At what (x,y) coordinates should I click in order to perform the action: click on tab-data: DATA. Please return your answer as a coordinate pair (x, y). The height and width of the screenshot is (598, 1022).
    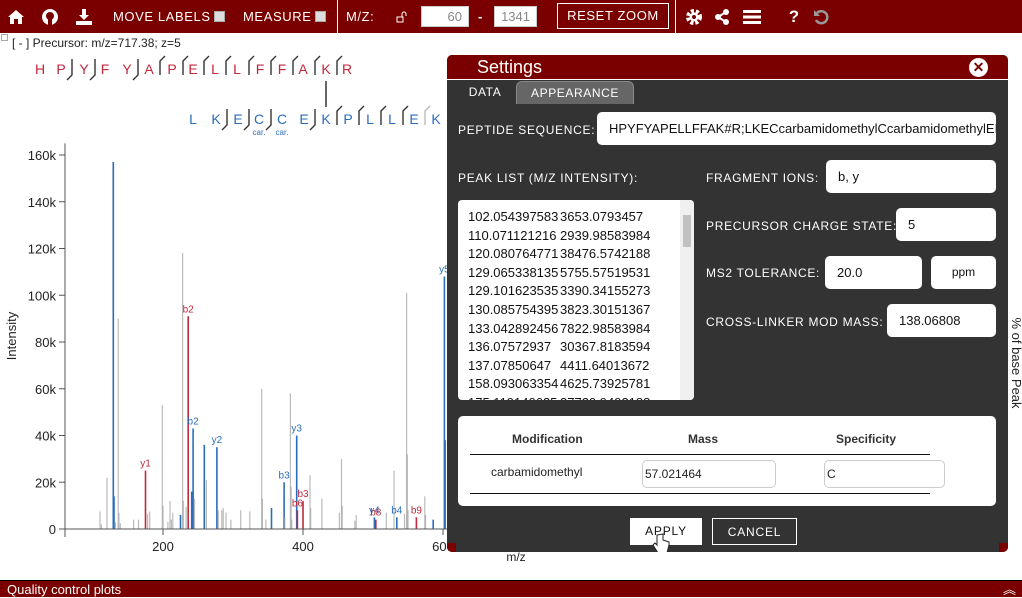
    Looking at the image, I should click on (485, 92).